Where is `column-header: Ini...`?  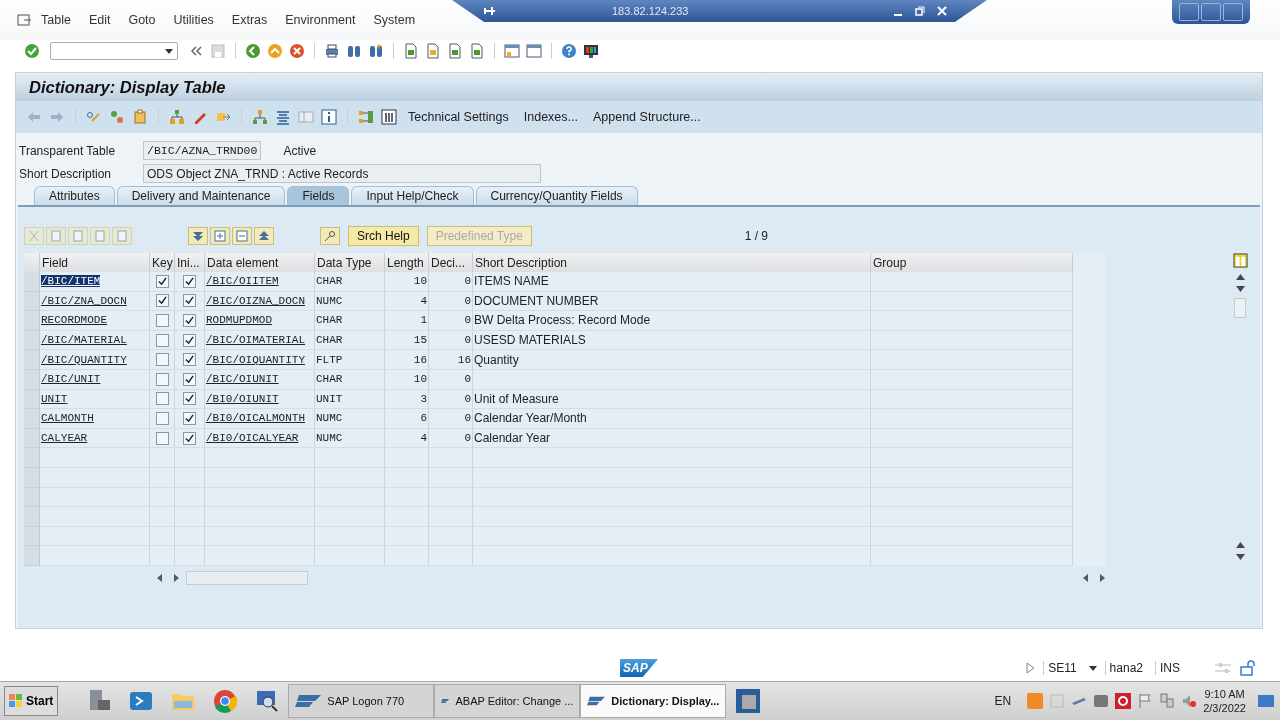 column-header: Ini... is located at coordinates (190, 262).